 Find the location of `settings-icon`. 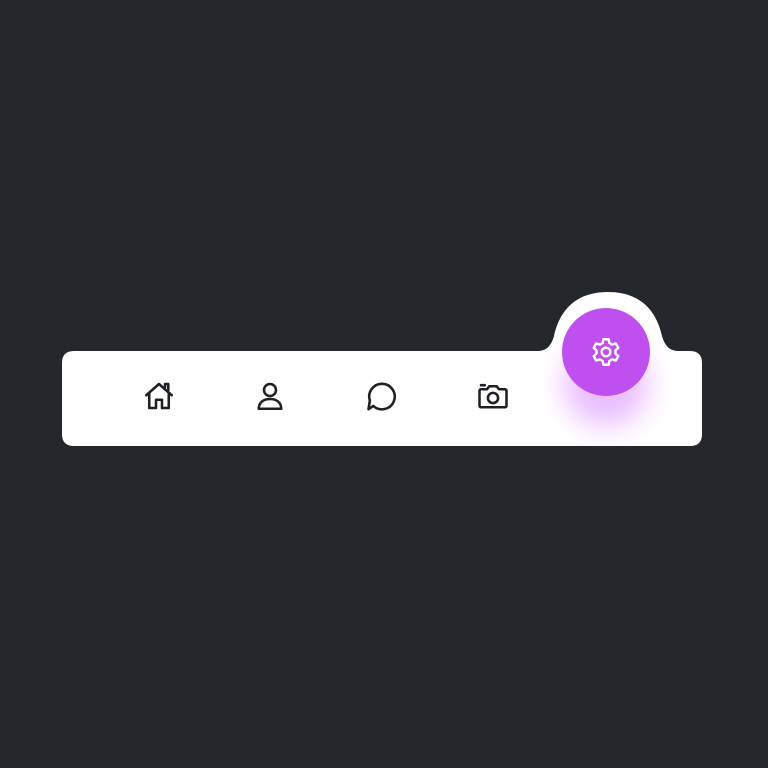

settings-icon is located at coordinates (606, 352).